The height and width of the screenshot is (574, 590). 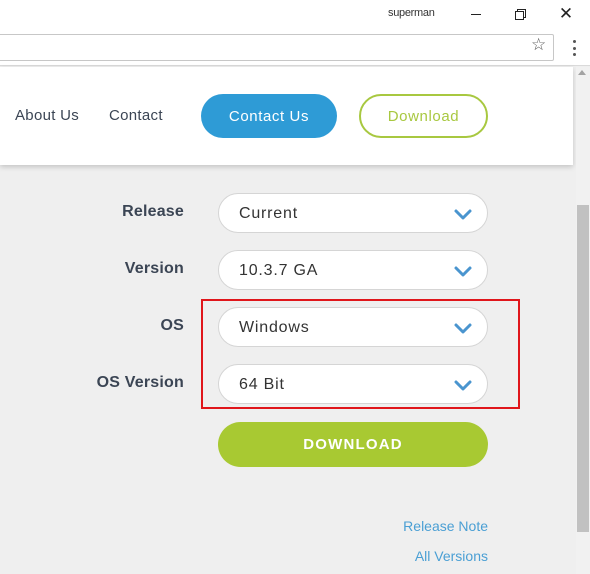 I want to click on version-label: Version, so click(x=154, y=268).